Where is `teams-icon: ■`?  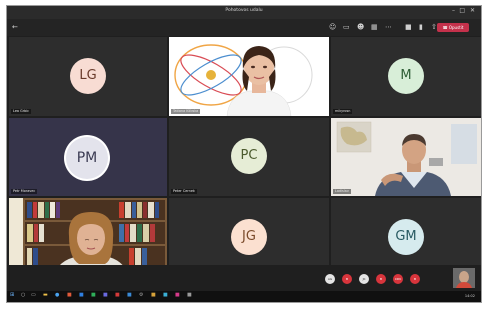 teams-icon: ■ is located at coordinates (105, 295).